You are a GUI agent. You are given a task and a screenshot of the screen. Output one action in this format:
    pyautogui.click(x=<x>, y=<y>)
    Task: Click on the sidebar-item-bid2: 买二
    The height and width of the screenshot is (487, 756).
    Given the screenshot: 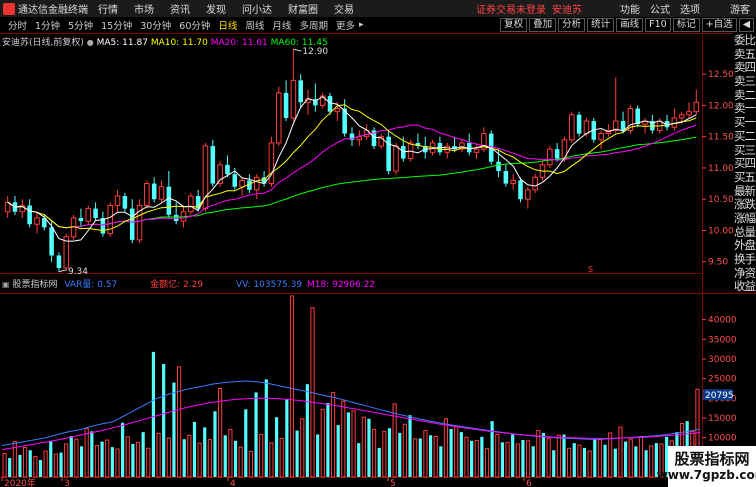 What is the action you would take?
    pyautogui.click(x=744, y=136)
    